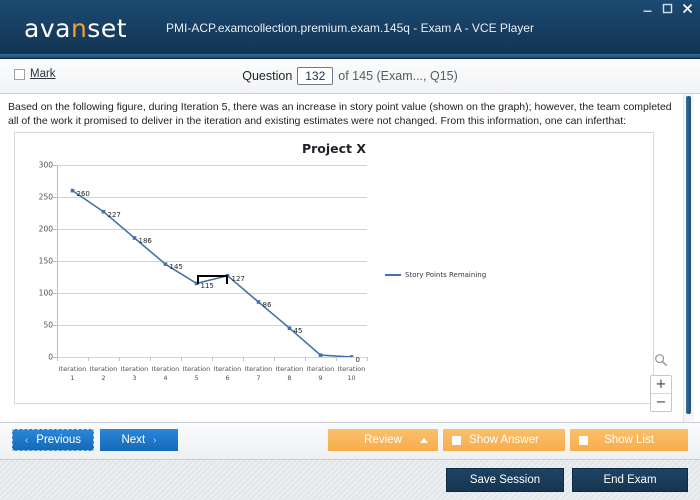 The width and height of the screenshot is (700, 500). I want to click on chart-x-axis-tick-label: Iteration 1, so click(72, 373).